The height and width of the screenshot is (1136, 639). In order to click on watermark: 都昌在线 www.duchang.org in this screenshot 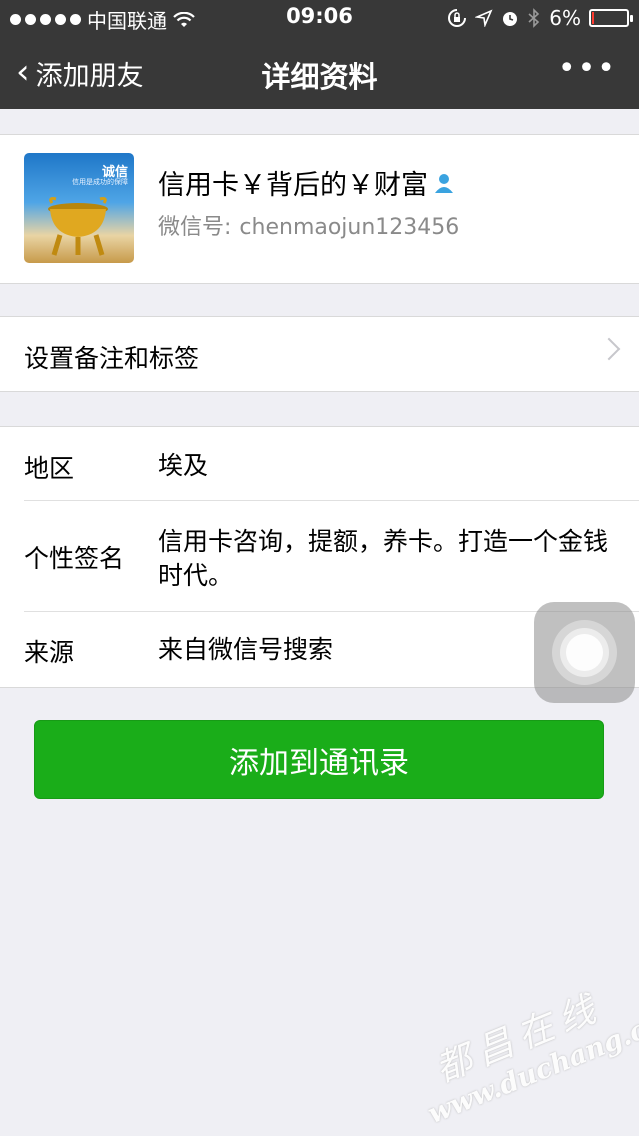, I will do `click(521, 1042)`.